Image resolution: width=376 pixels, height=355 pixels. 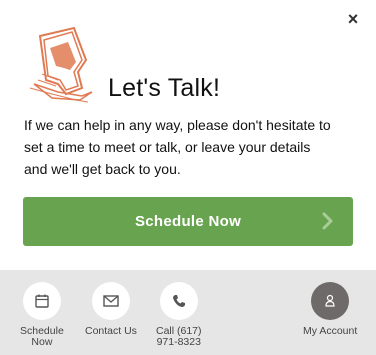 I want to click on schedule-now-label: Schedule Now, so click(x=188, y=221).